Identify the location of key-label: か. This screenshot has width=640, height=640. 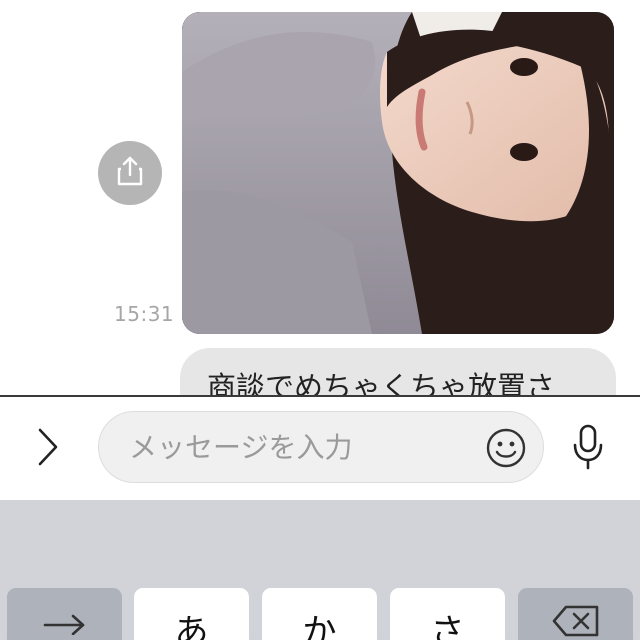
(319, 626).